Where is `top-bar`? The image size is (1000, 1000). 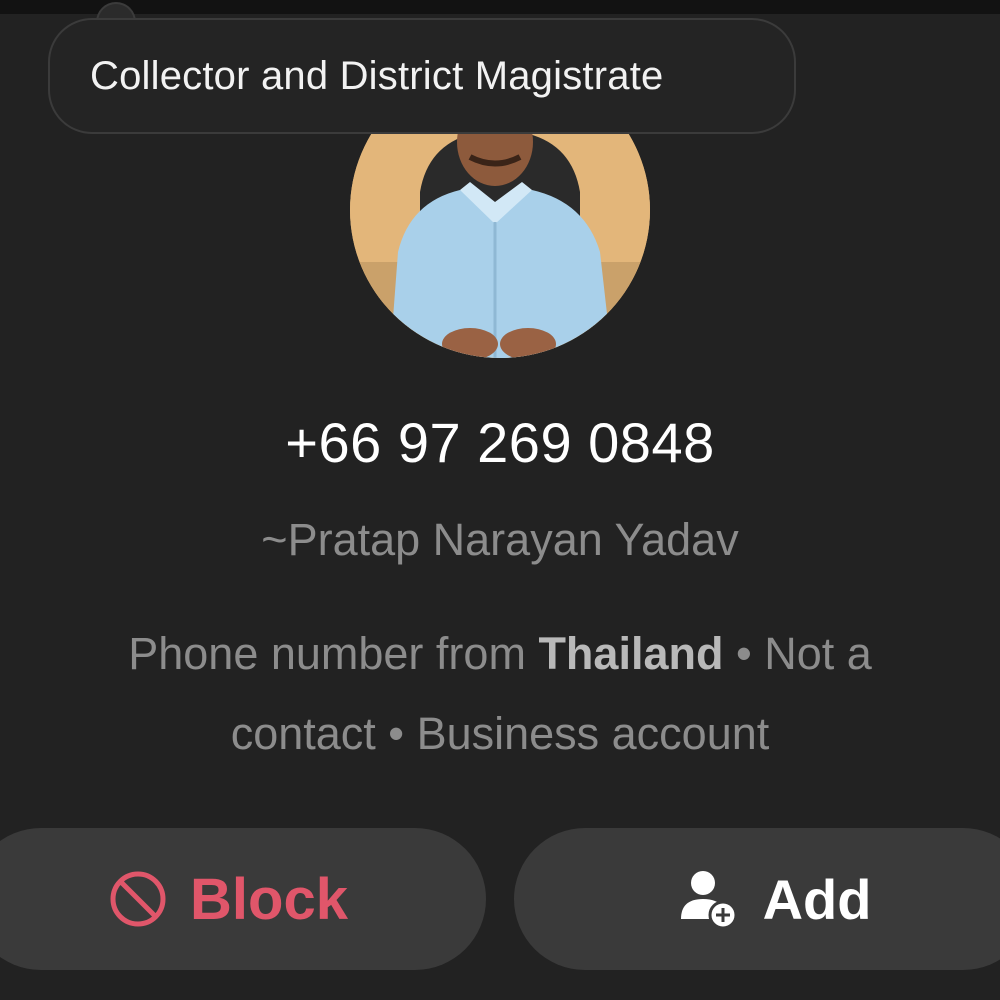
top-bar is located at coordinates (500, 7).